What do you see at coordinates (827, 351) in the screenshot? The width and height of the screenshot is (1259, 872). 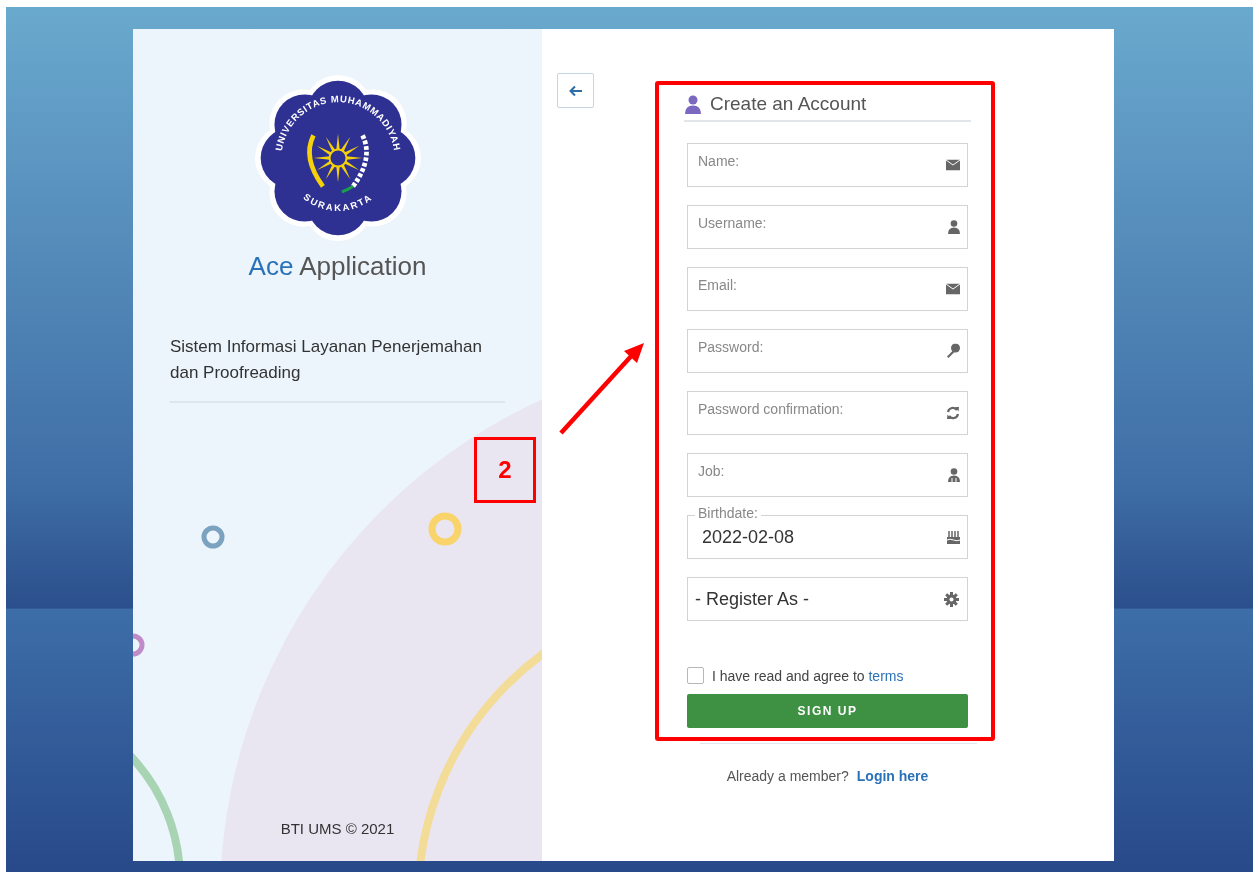 I see `input-field: Password:` at bounding box center [827, 351].